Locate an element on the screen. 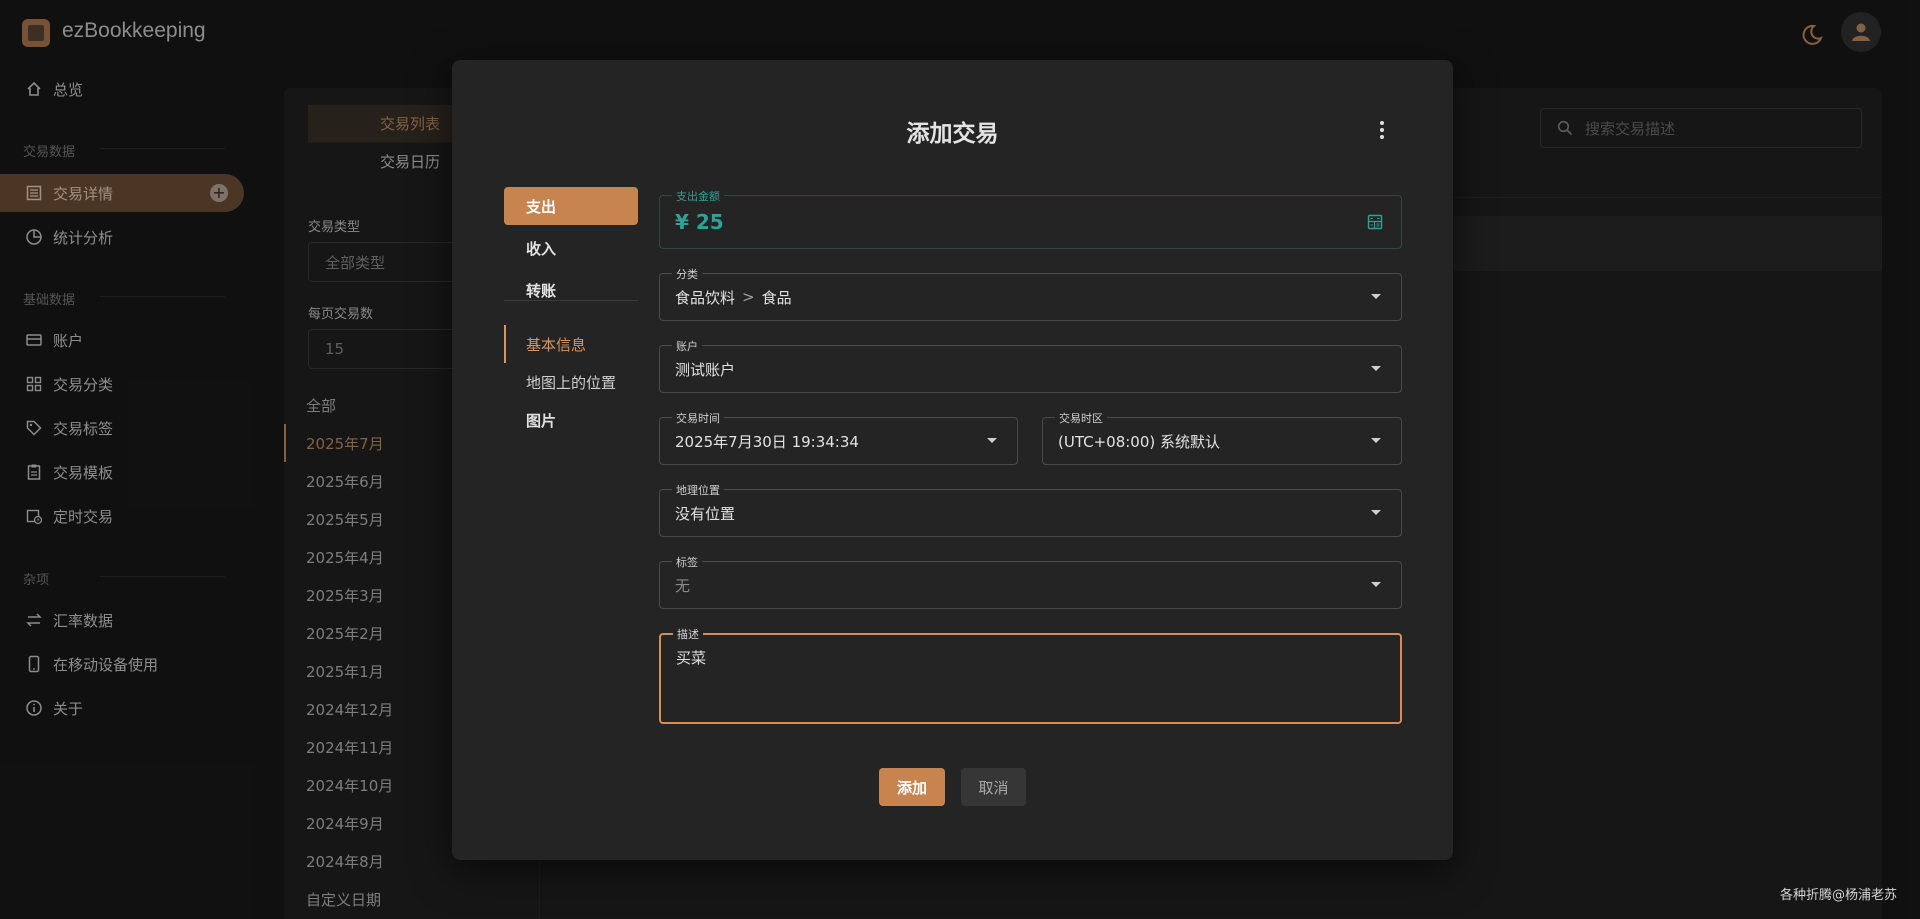  location-select: 地理位置 没有位置 is located at coordinates (1030, 509).